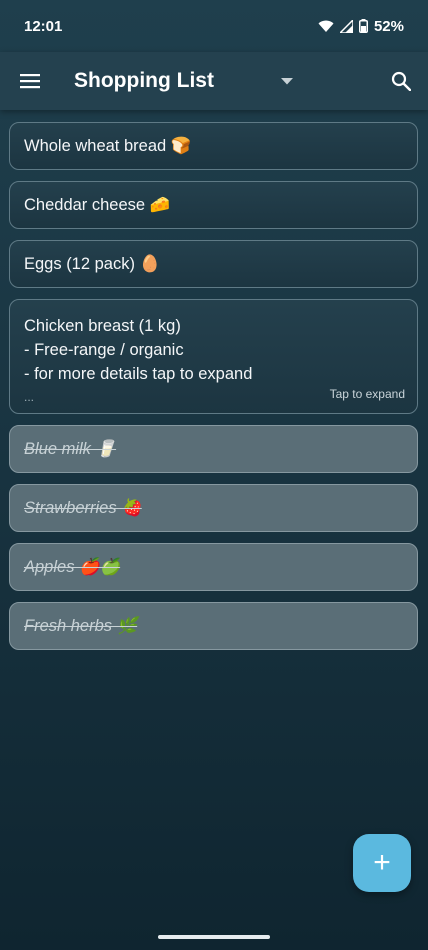  What do you see at coordinates (81, 625) in the screenshot?
I see `item-text: Fresh herbs 🌿` at bounding box center [81, 625].